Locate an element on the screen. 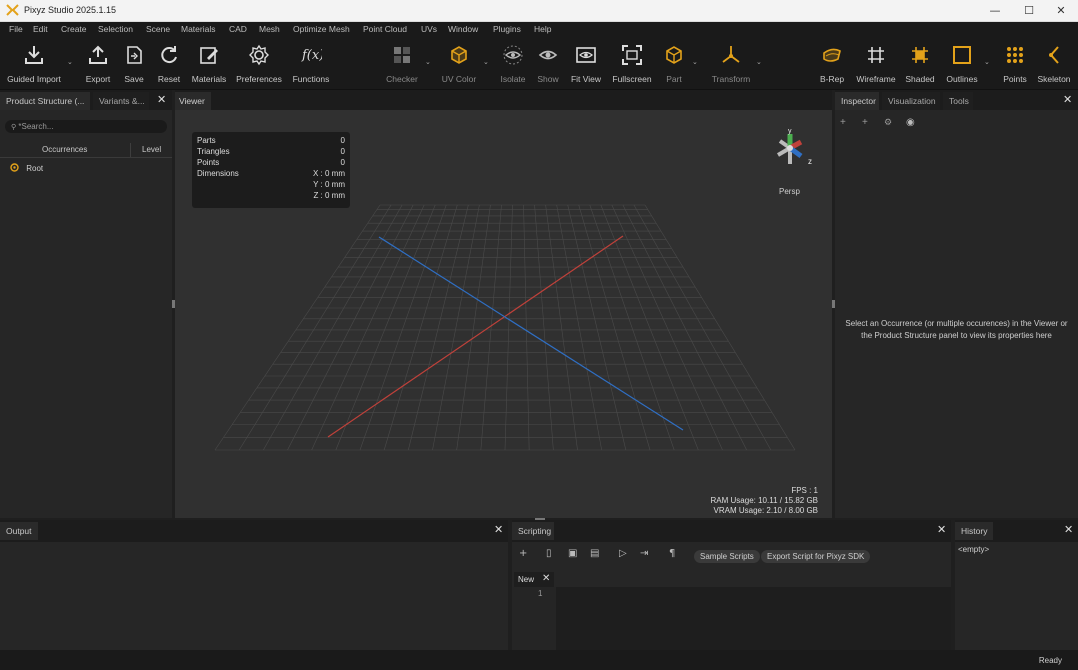 The image size is (1078, 670). tab-tools: Tools is located at coordinates (958, 101).